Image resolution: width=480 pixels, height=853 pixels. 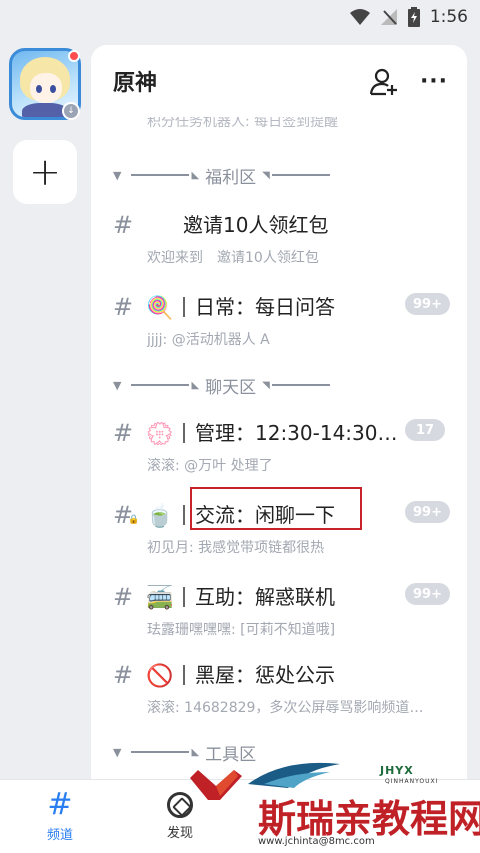 I want to click on channel-preview: jjjj: @活动机器人 A, so click(x=208, y=340).